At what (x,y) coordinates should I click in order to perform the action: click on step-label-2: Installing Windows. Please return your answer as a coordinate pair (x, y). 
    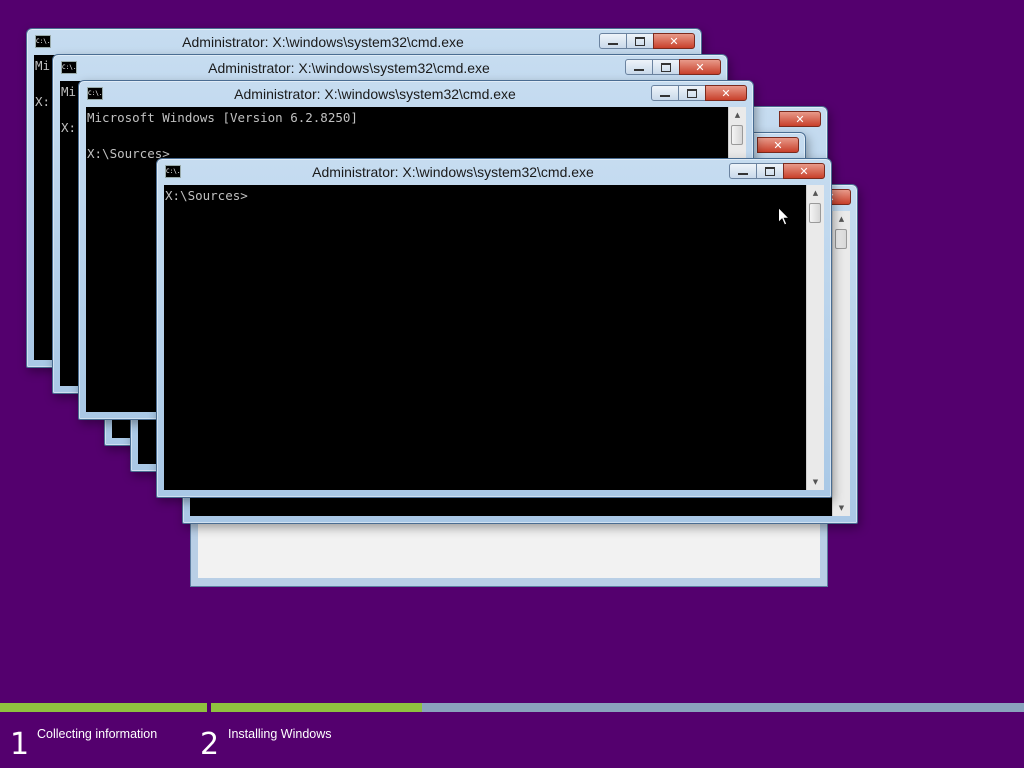
    Looking at the image, I should click on (280, 734).